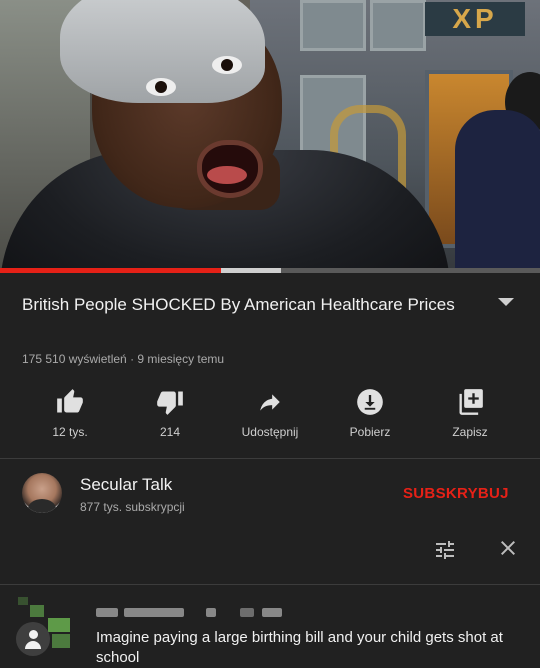 The height and width of the screenshot is (668, 540). I want to click on sliders-icon, so click(445, 550).